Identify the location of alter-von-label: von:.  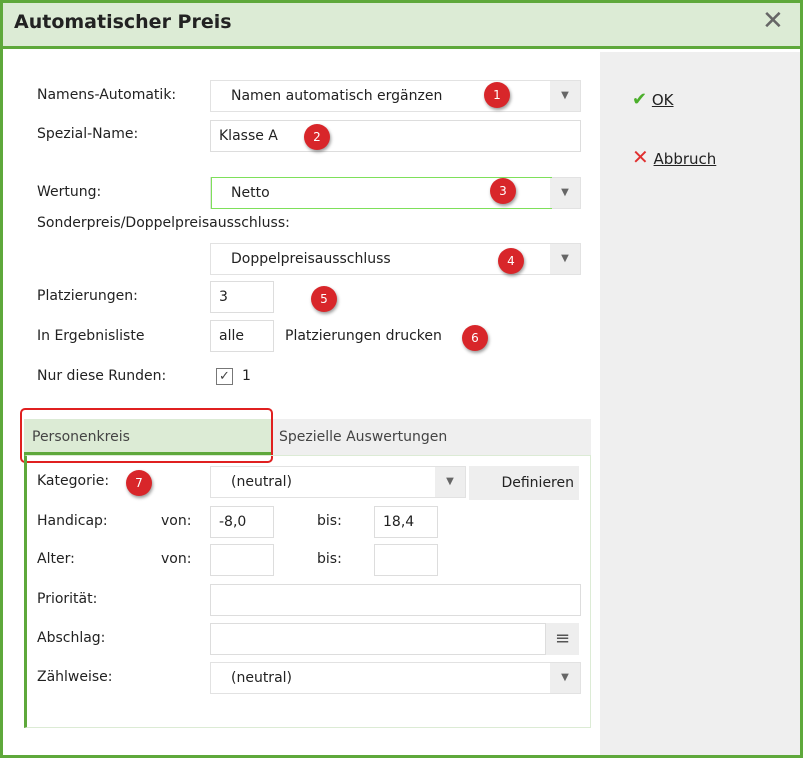
(176, 559).